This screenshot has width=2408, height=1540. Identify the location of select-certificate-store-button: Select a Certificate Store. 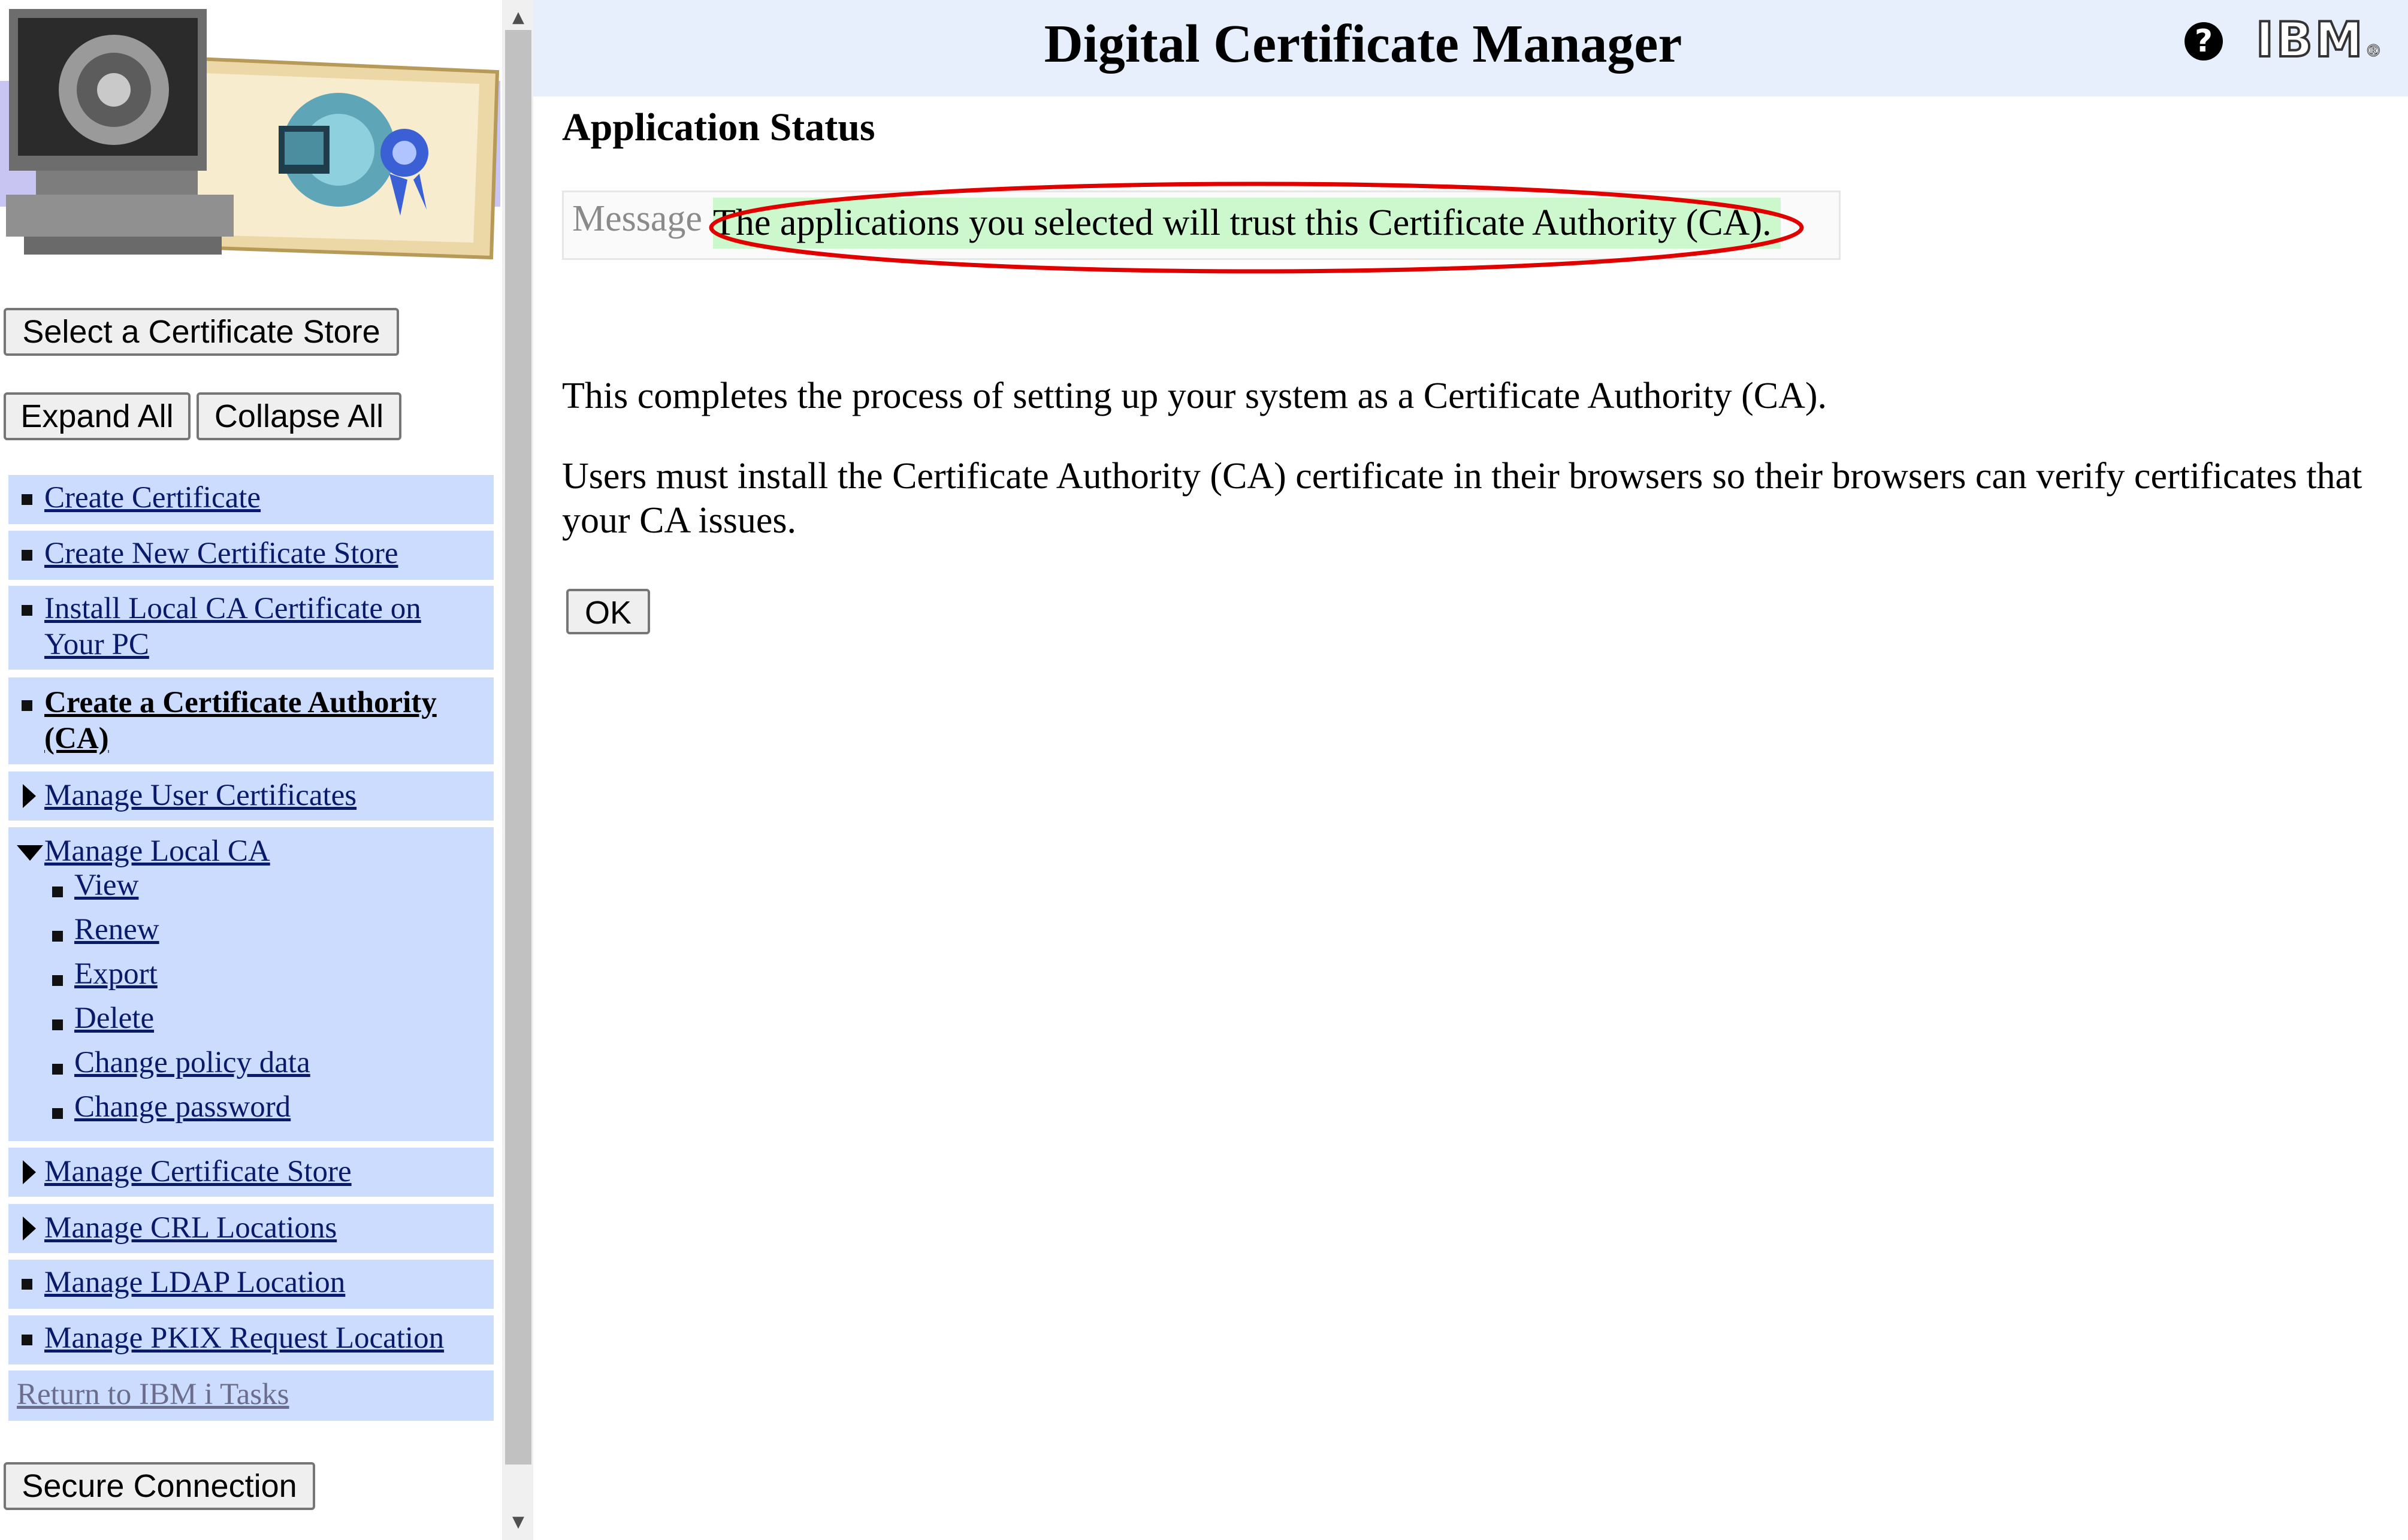
(201, 332).